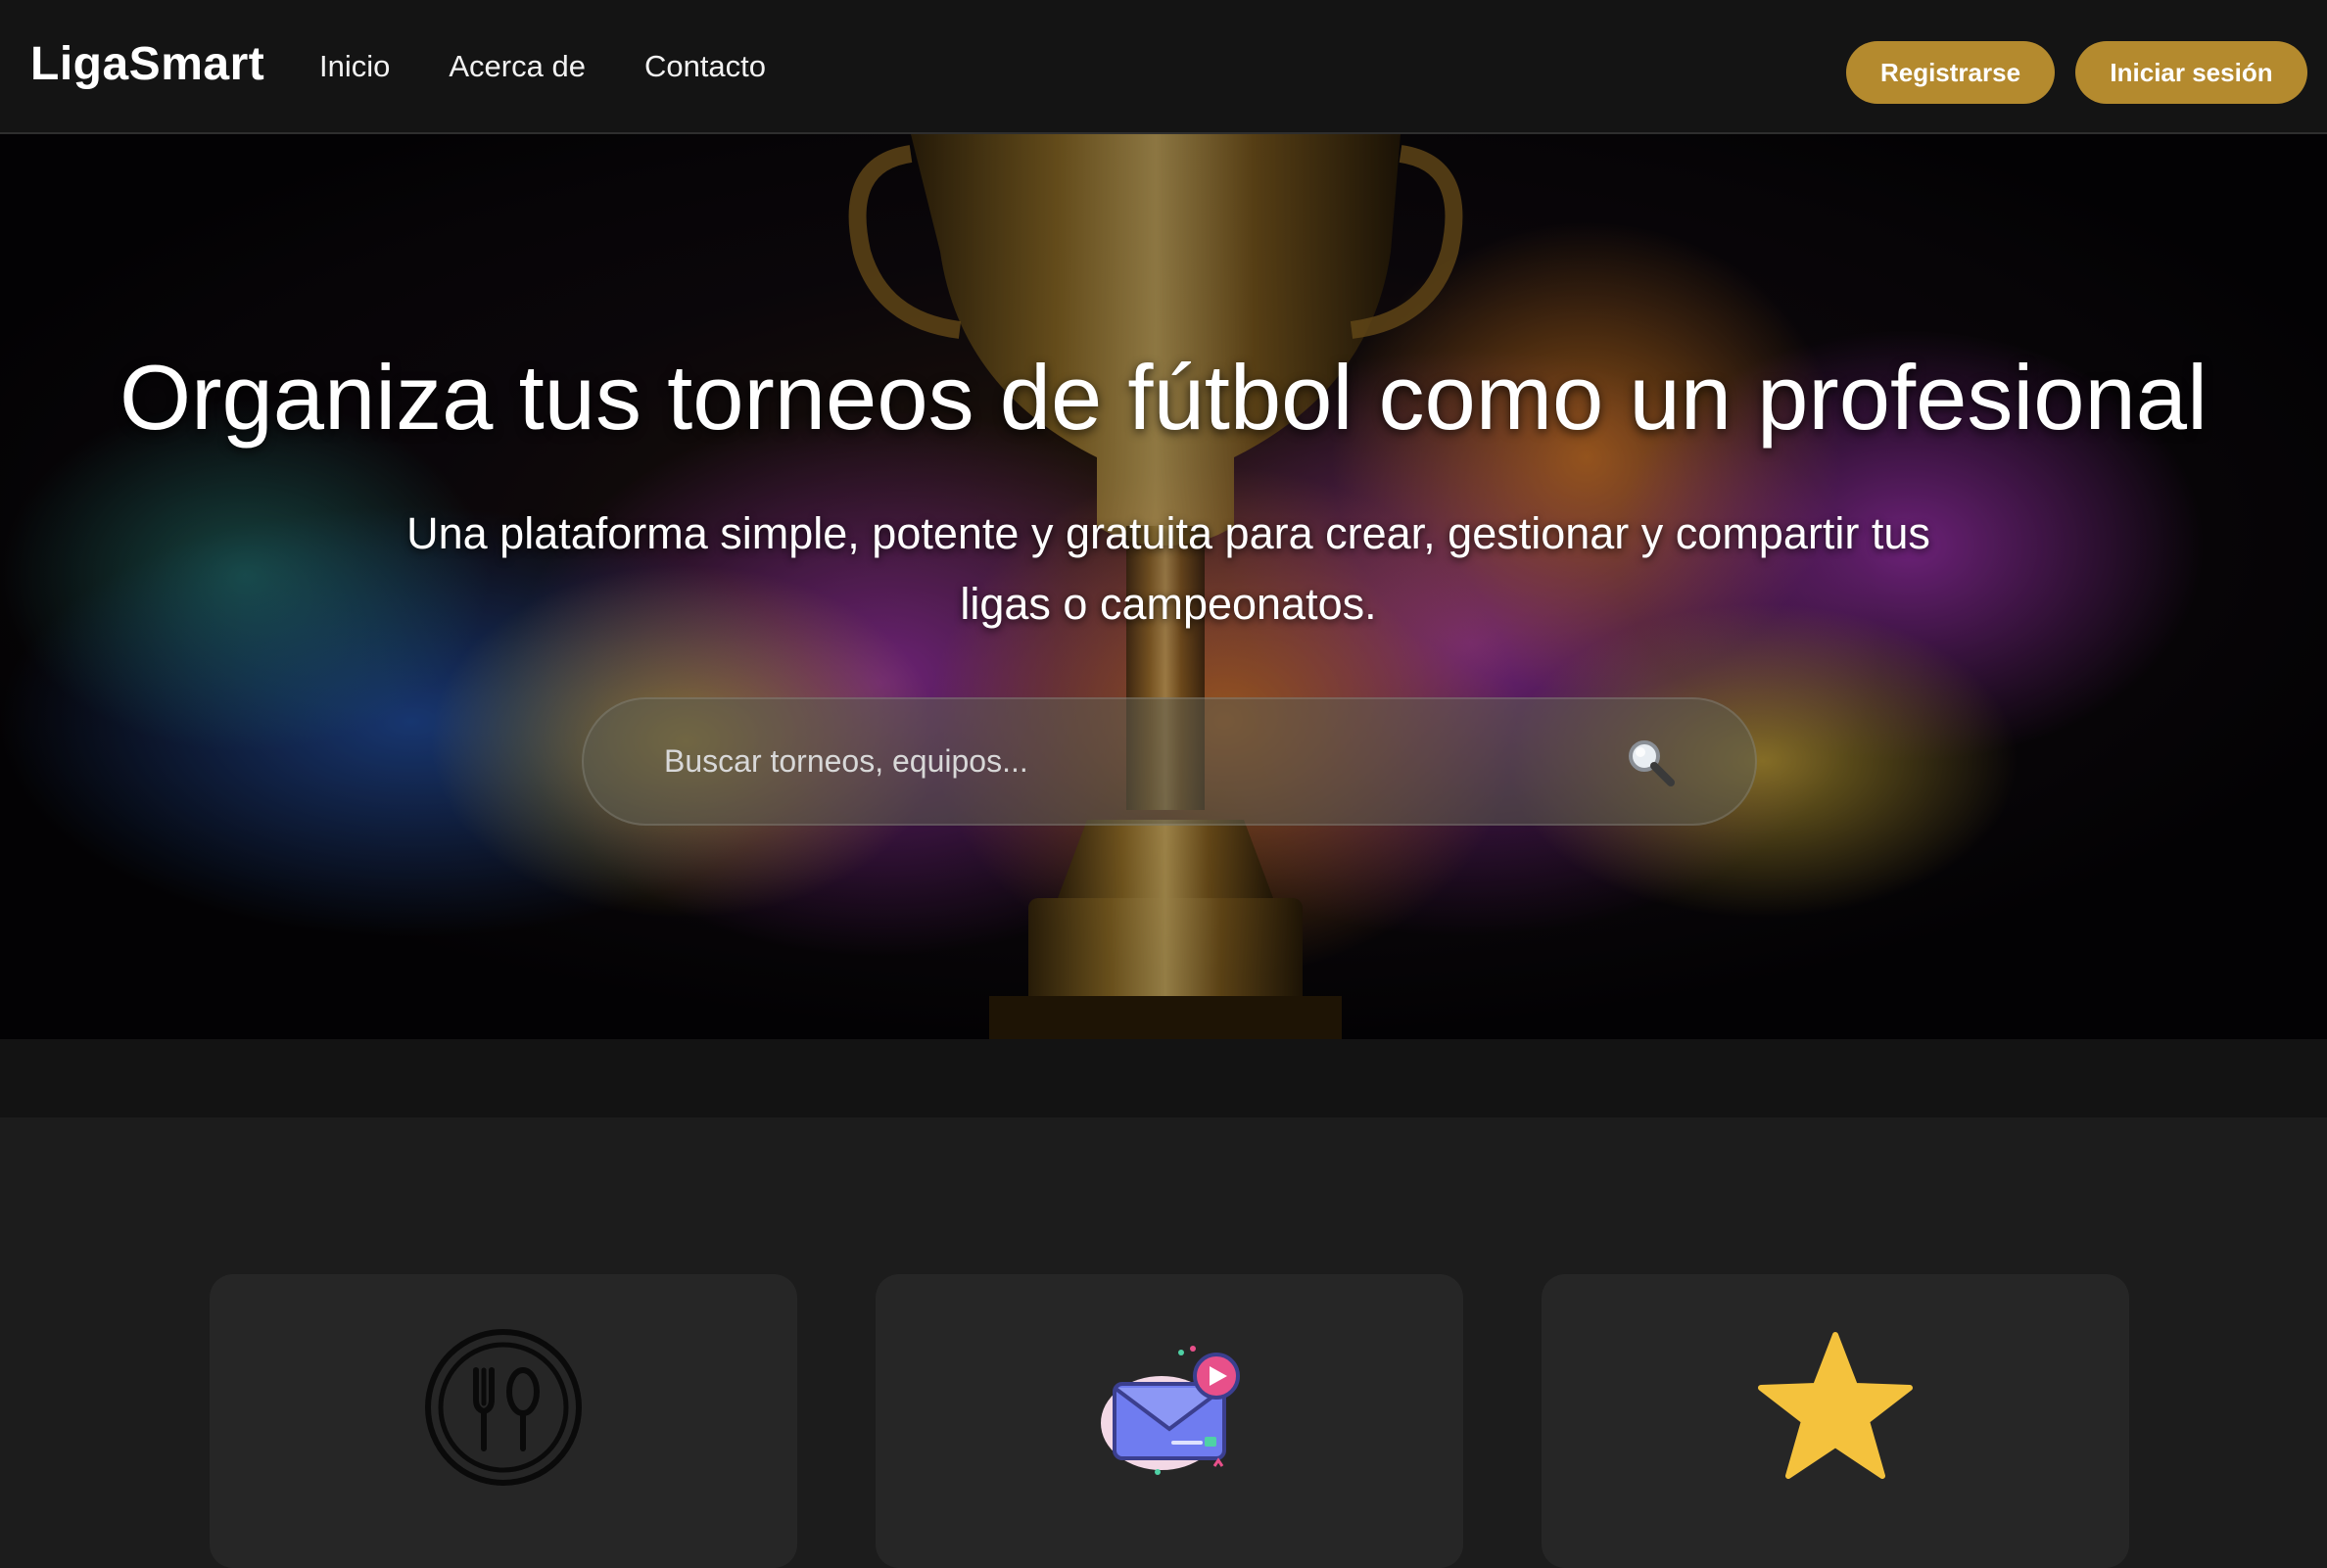  Describe the element at coordinates (354, 66) in the screenshot. I see `nav-link-inicio: Inicio` at that location.